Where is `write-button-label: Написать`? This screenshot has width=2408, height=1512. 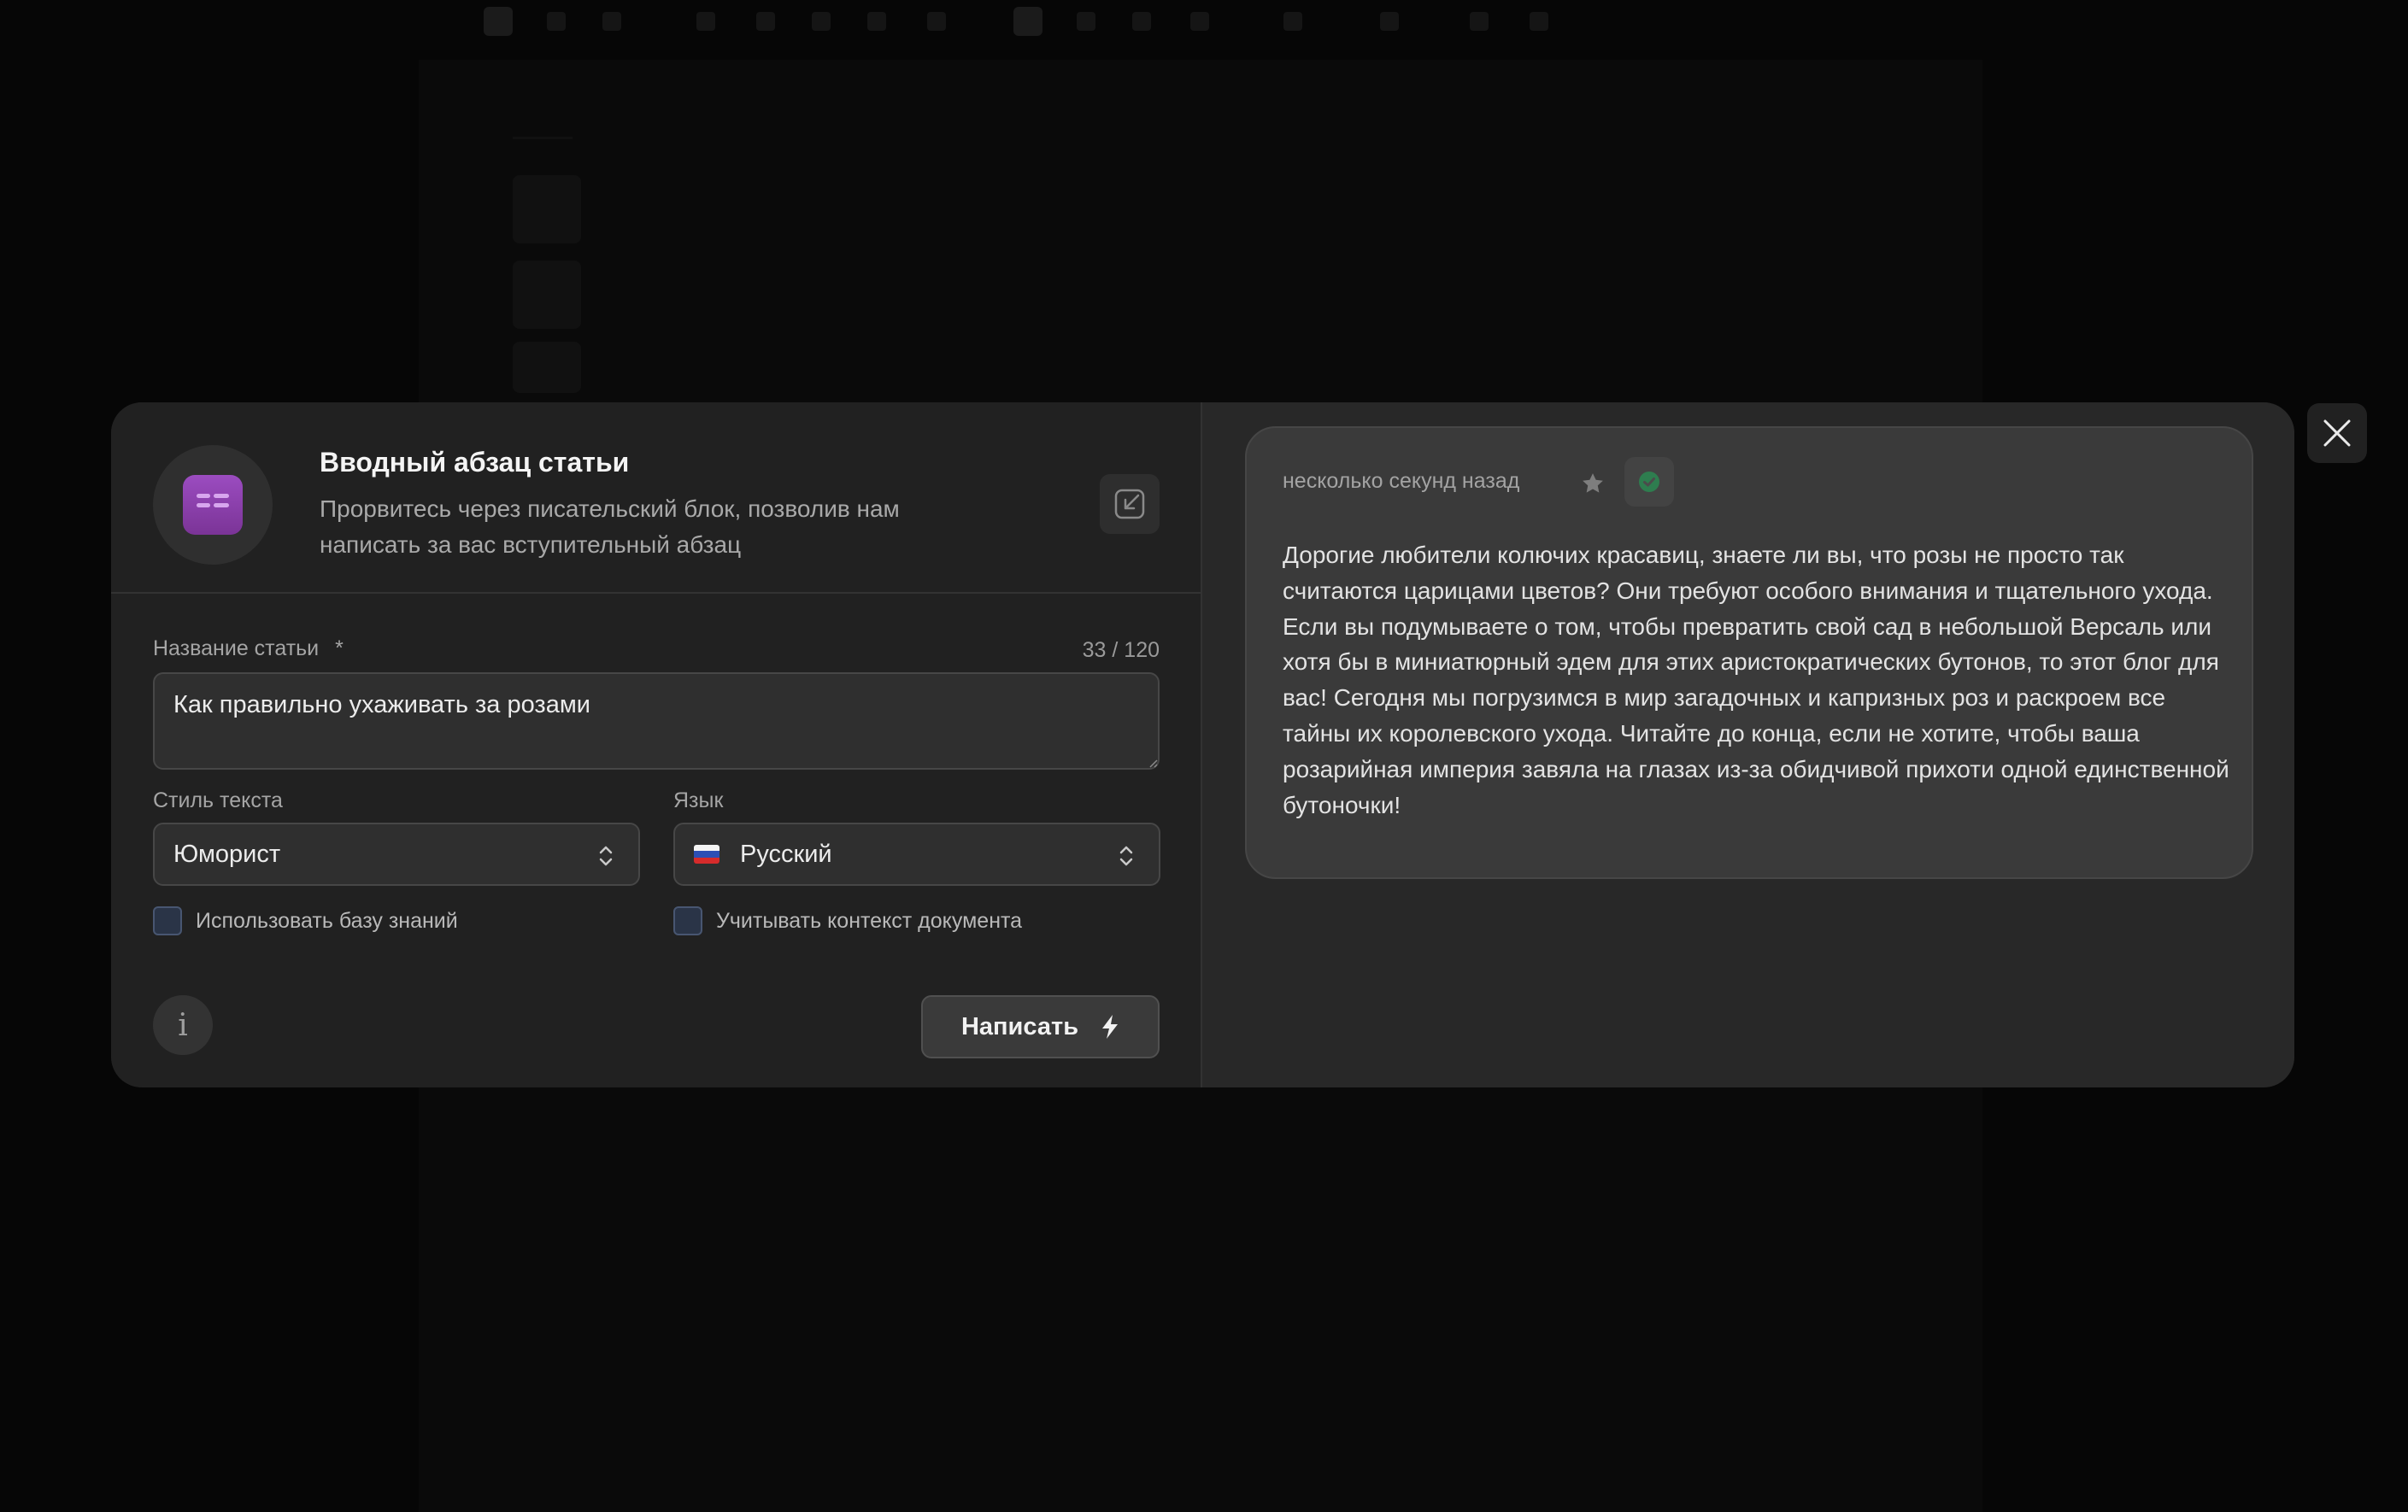 write-button-label: Написать is located at coordinates (1019, 1027).